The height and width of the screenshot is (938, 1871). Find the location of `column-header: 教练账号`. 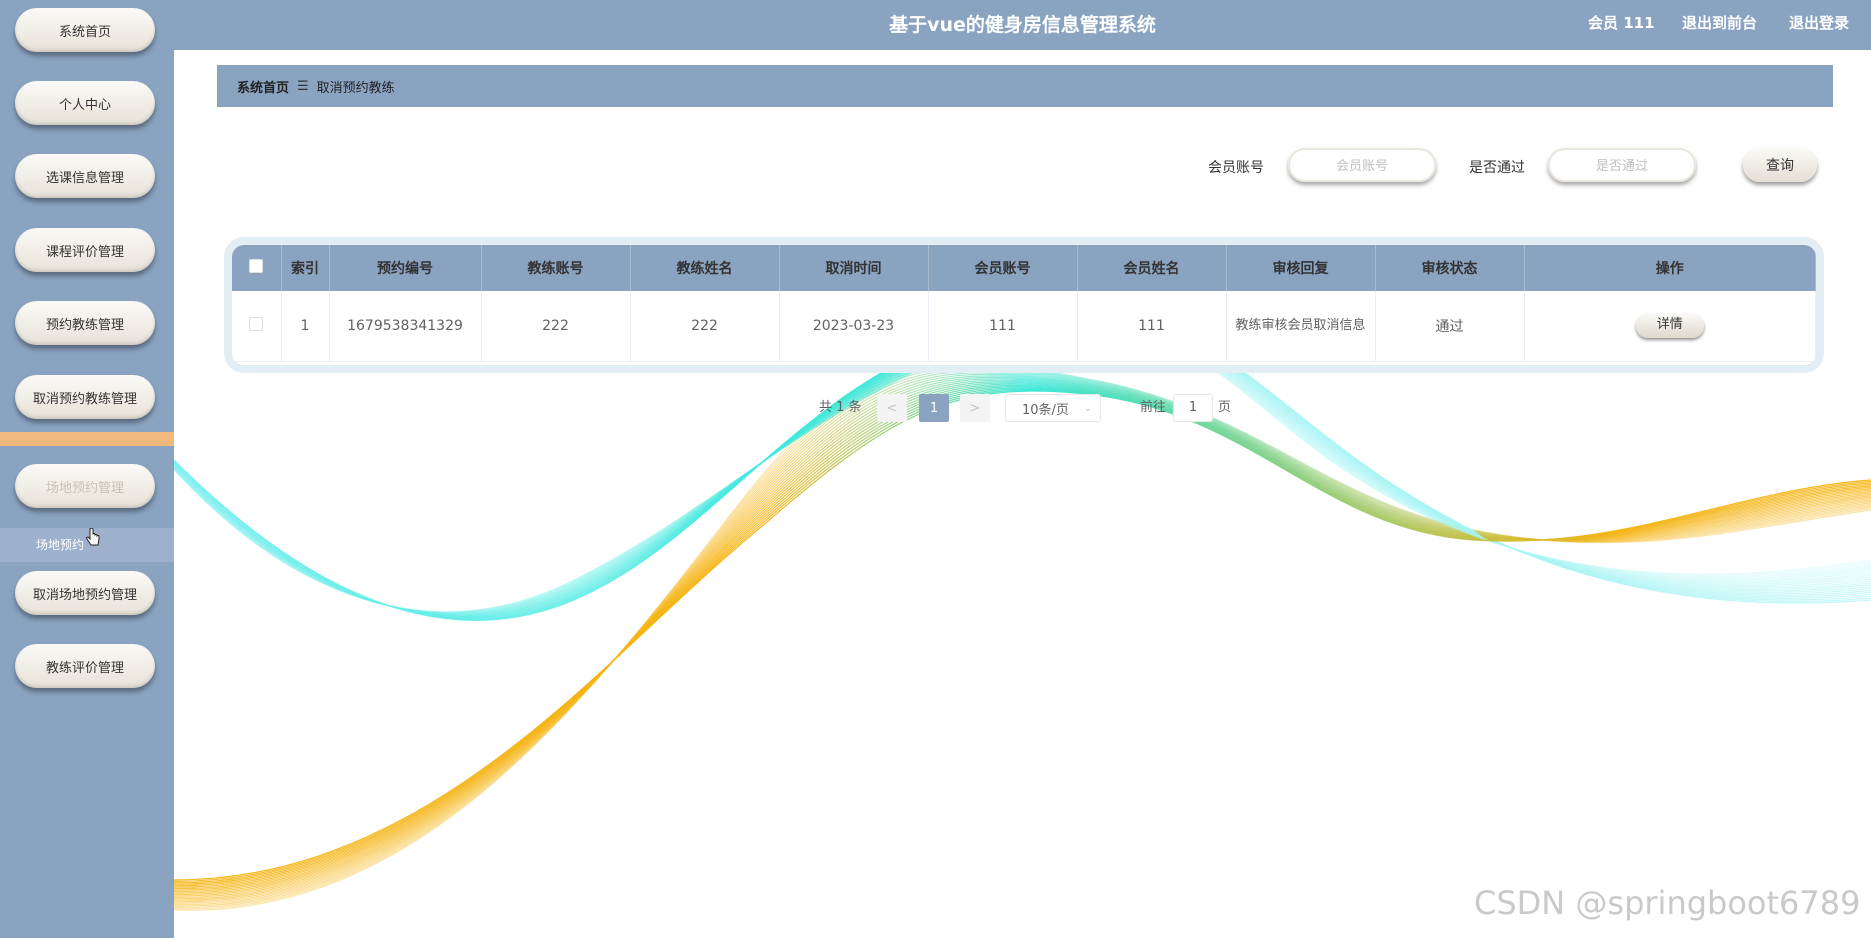

column-header: 教练账号 is located at coordinates (556, 268).